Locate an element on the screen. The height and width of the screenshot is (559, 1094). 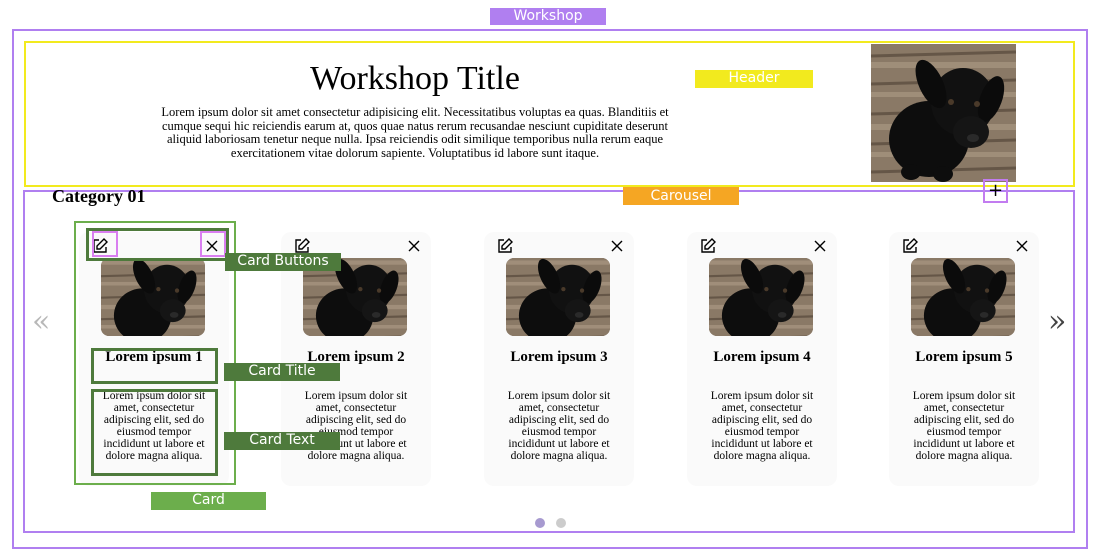
carousel-dot is located at coordinates (561, 523).